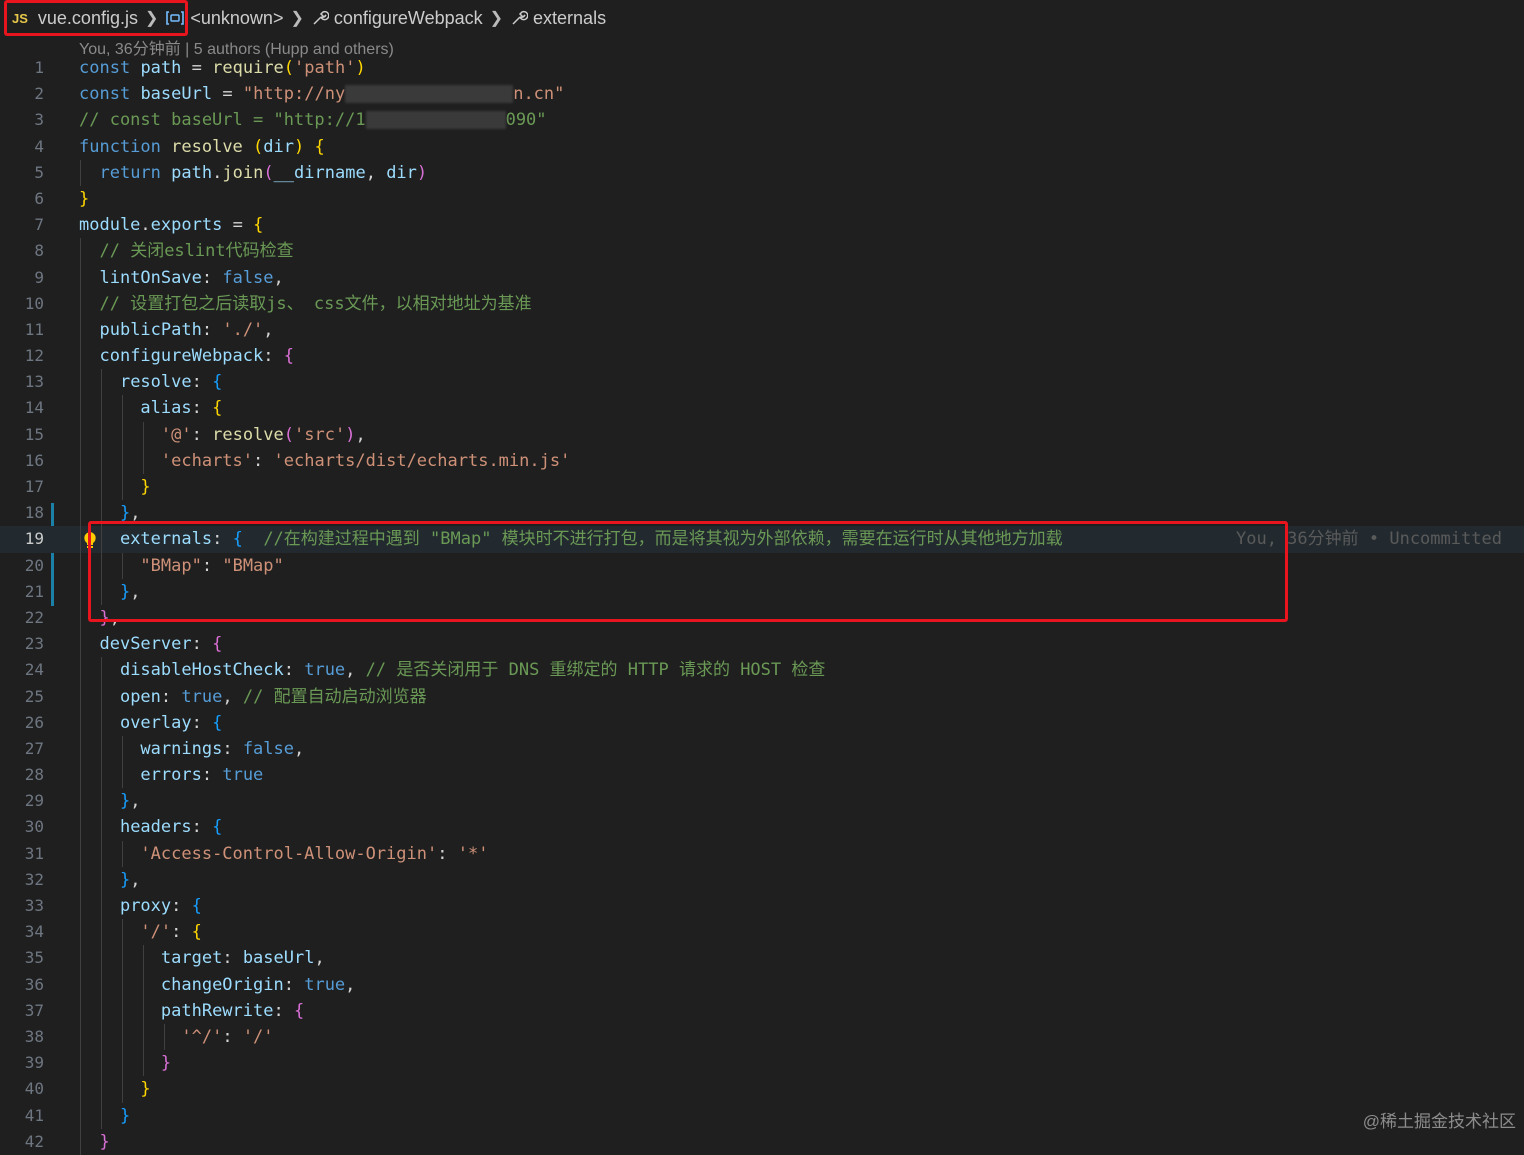 The height and width of the screenshot is (1155, 1524). I want to click on code-line: 42 }, so click(762, 1141).